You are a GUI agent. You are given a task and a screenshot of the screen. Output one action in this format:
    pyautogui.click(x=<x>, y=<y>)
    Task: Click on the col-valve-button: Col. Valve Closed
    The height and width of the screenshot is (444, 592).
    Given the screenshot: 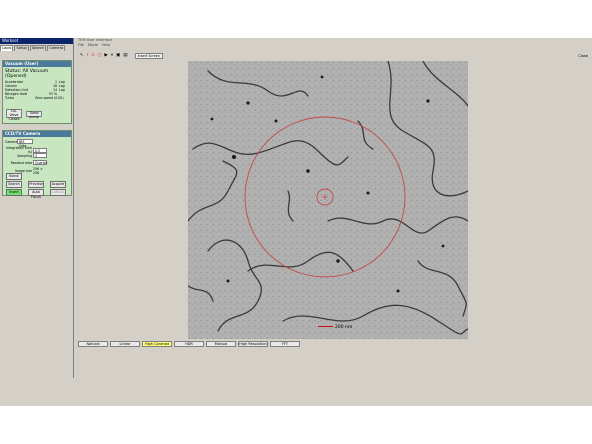 What is the action you would take?
    pyautogui.click(x=14, y=114)
    